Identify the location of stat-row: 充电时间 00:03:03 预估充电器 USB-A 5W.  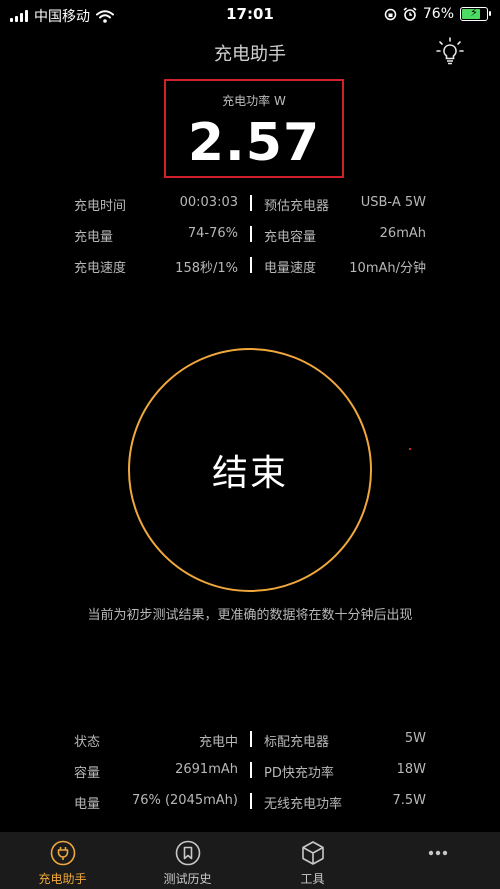
(250, 207).